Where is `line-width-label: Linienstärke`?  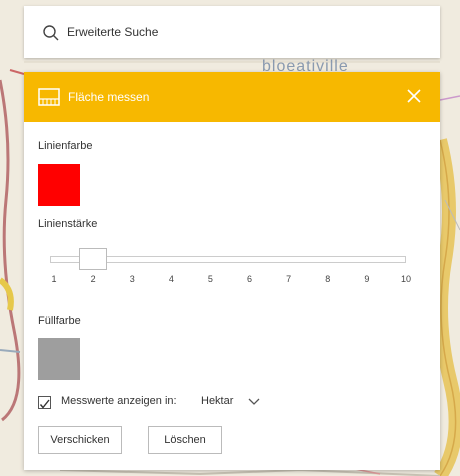 line-width-label: Linienstärke is located at coordinates (68, 224).